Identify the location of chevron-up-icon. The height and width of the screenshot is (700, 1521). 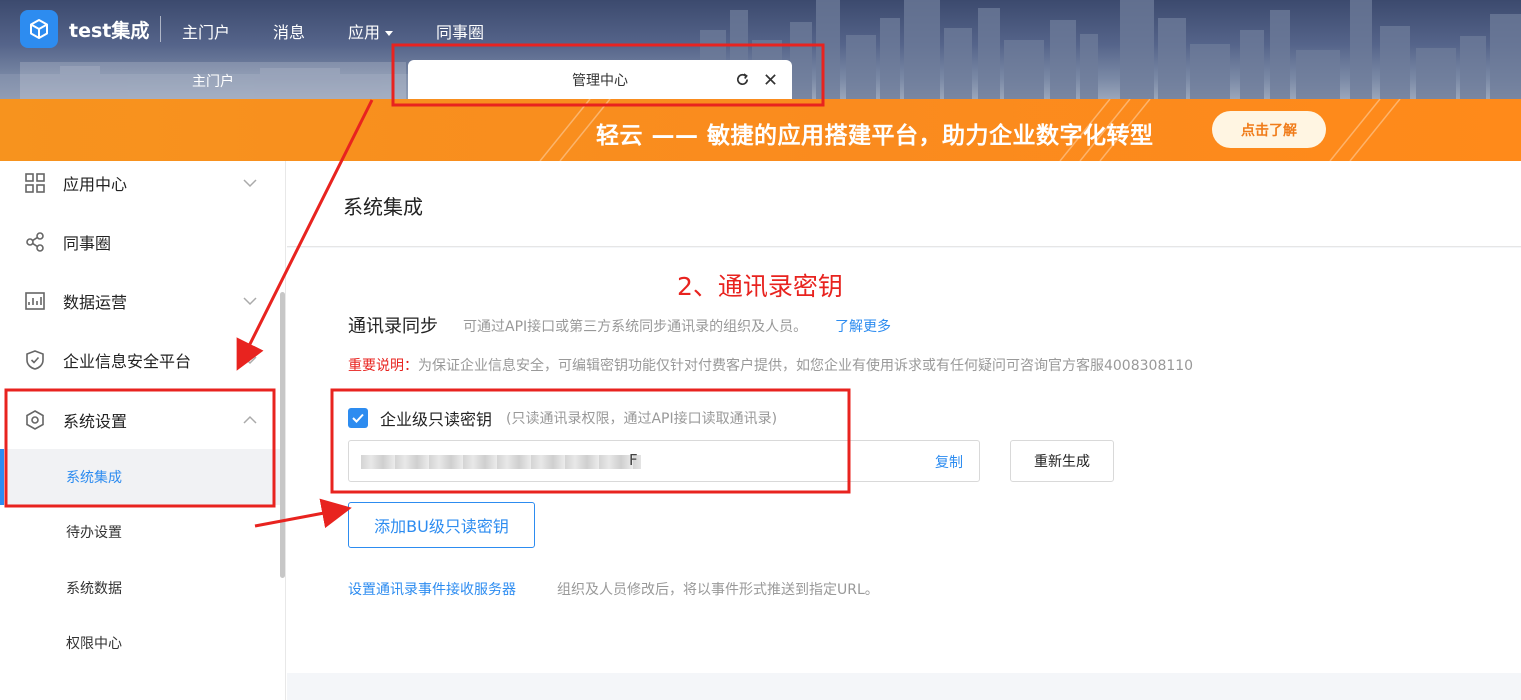
(250, 419).